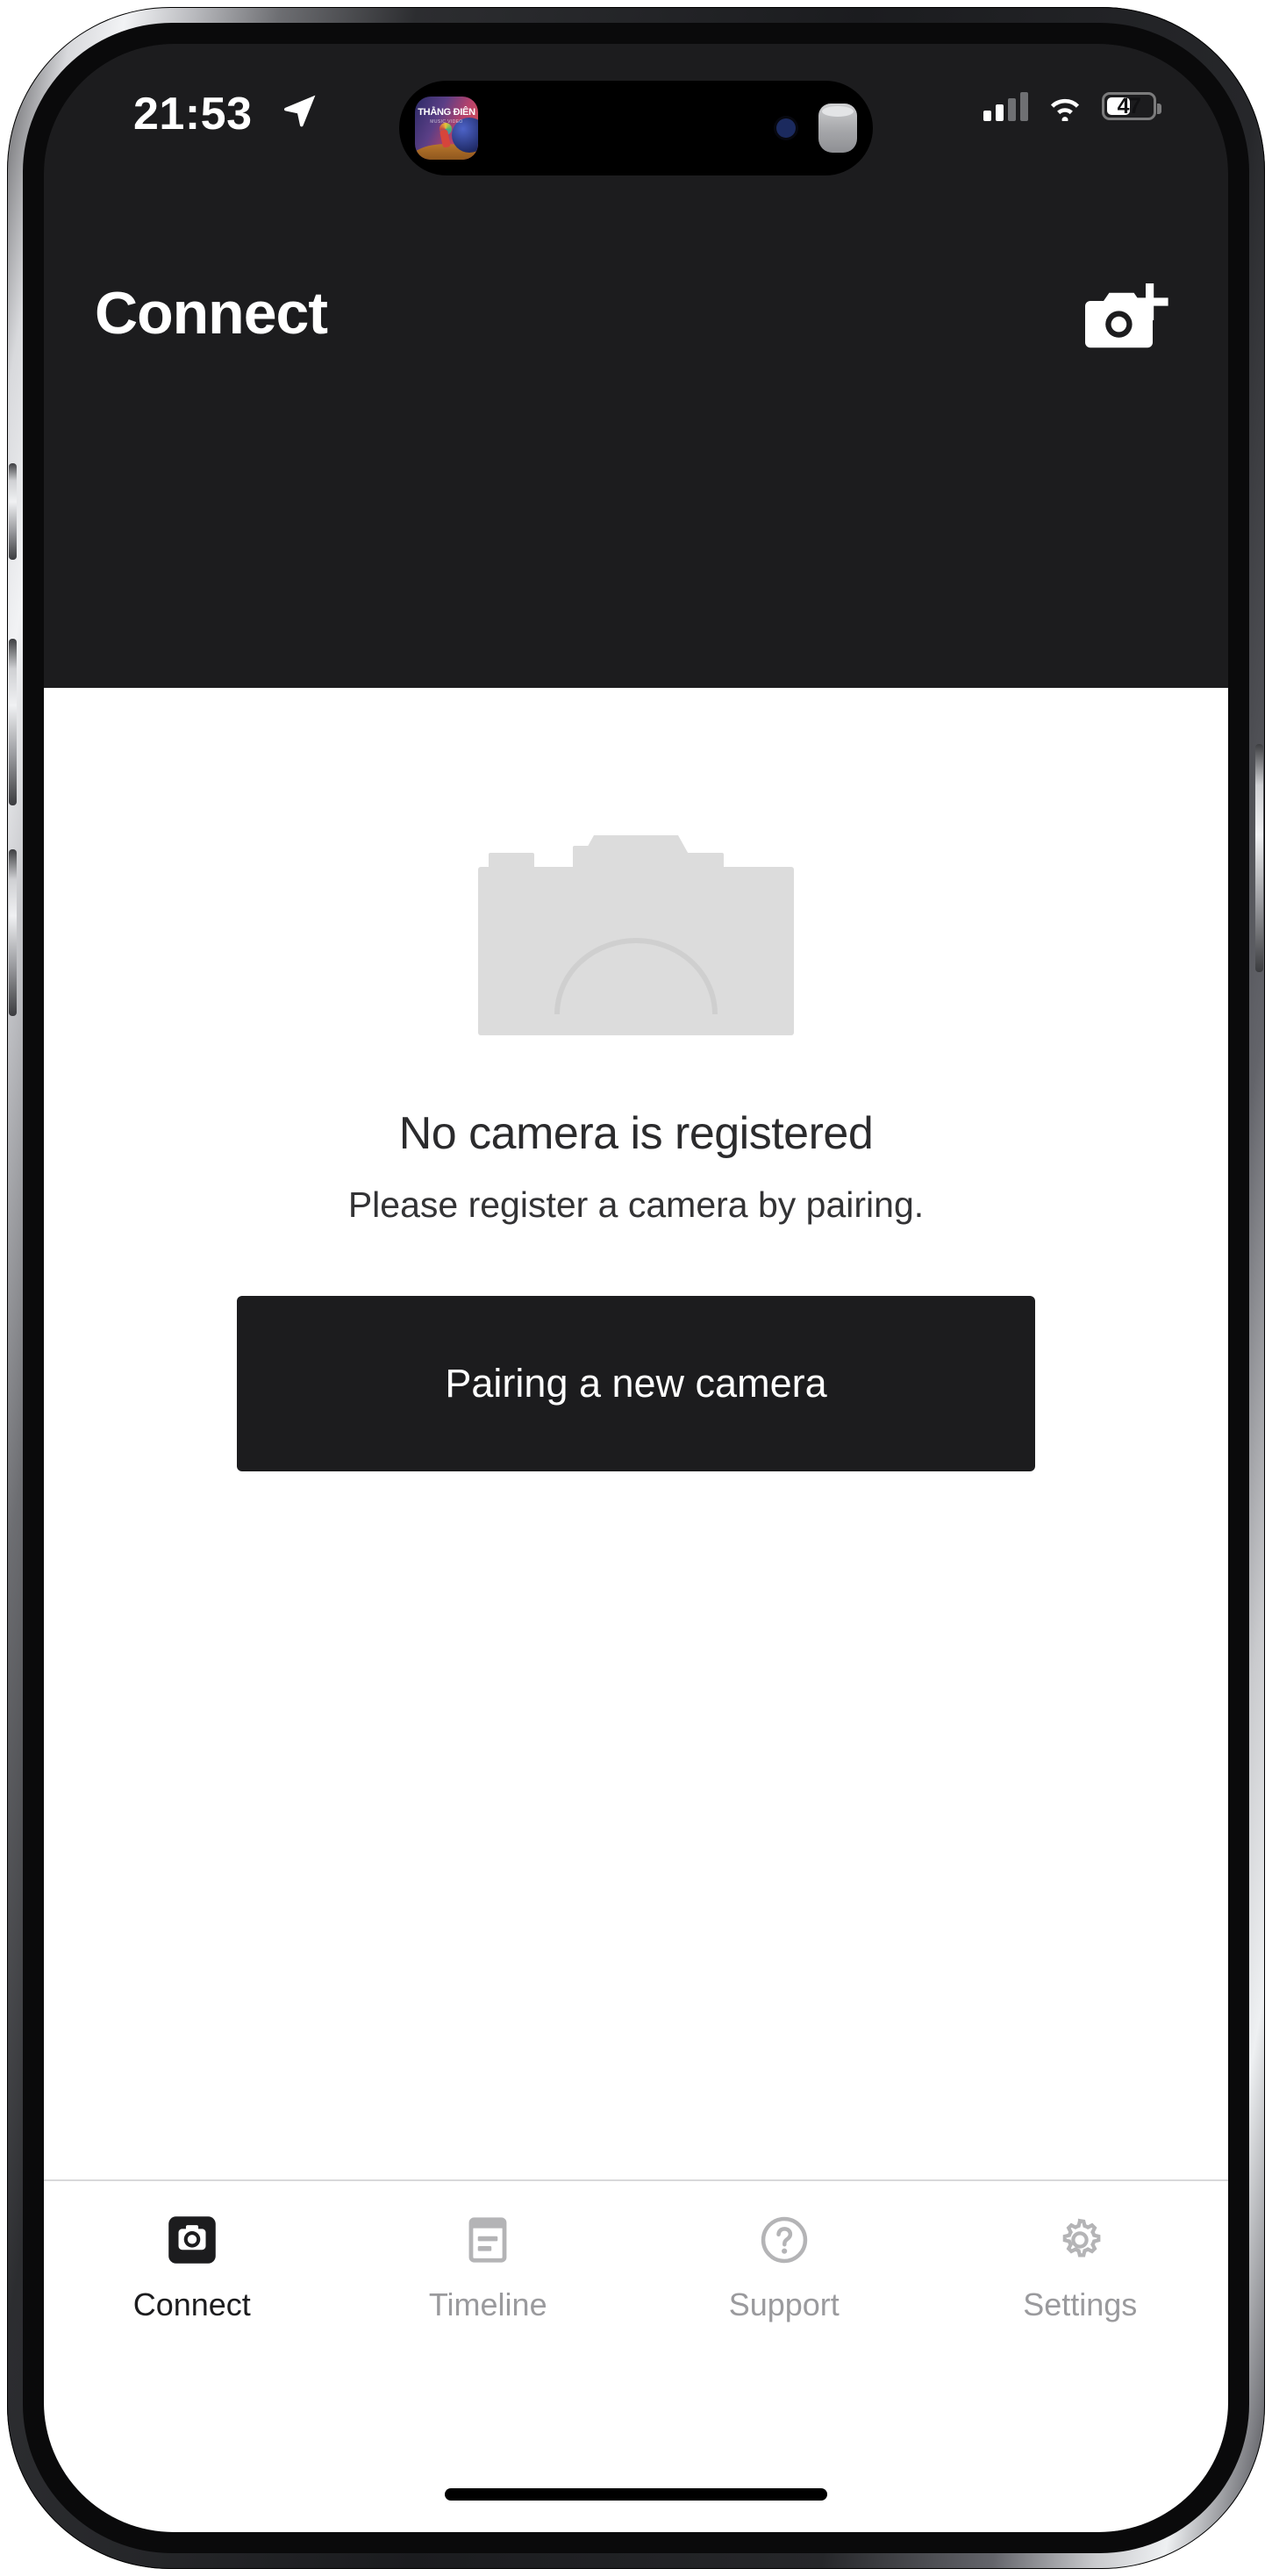  I want to click on status-bar: 21:53 47 THẰNG ĐIÊN MUSIC VIDEO, so click(636, 127).